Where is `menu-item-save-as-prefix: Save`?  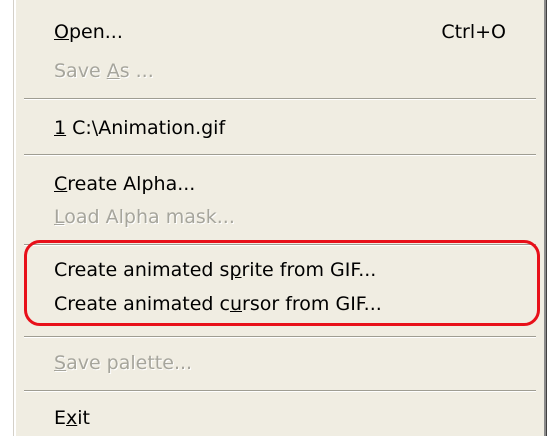 menu-item-save-as-prefix: Save is located at coordinates (80, 71).